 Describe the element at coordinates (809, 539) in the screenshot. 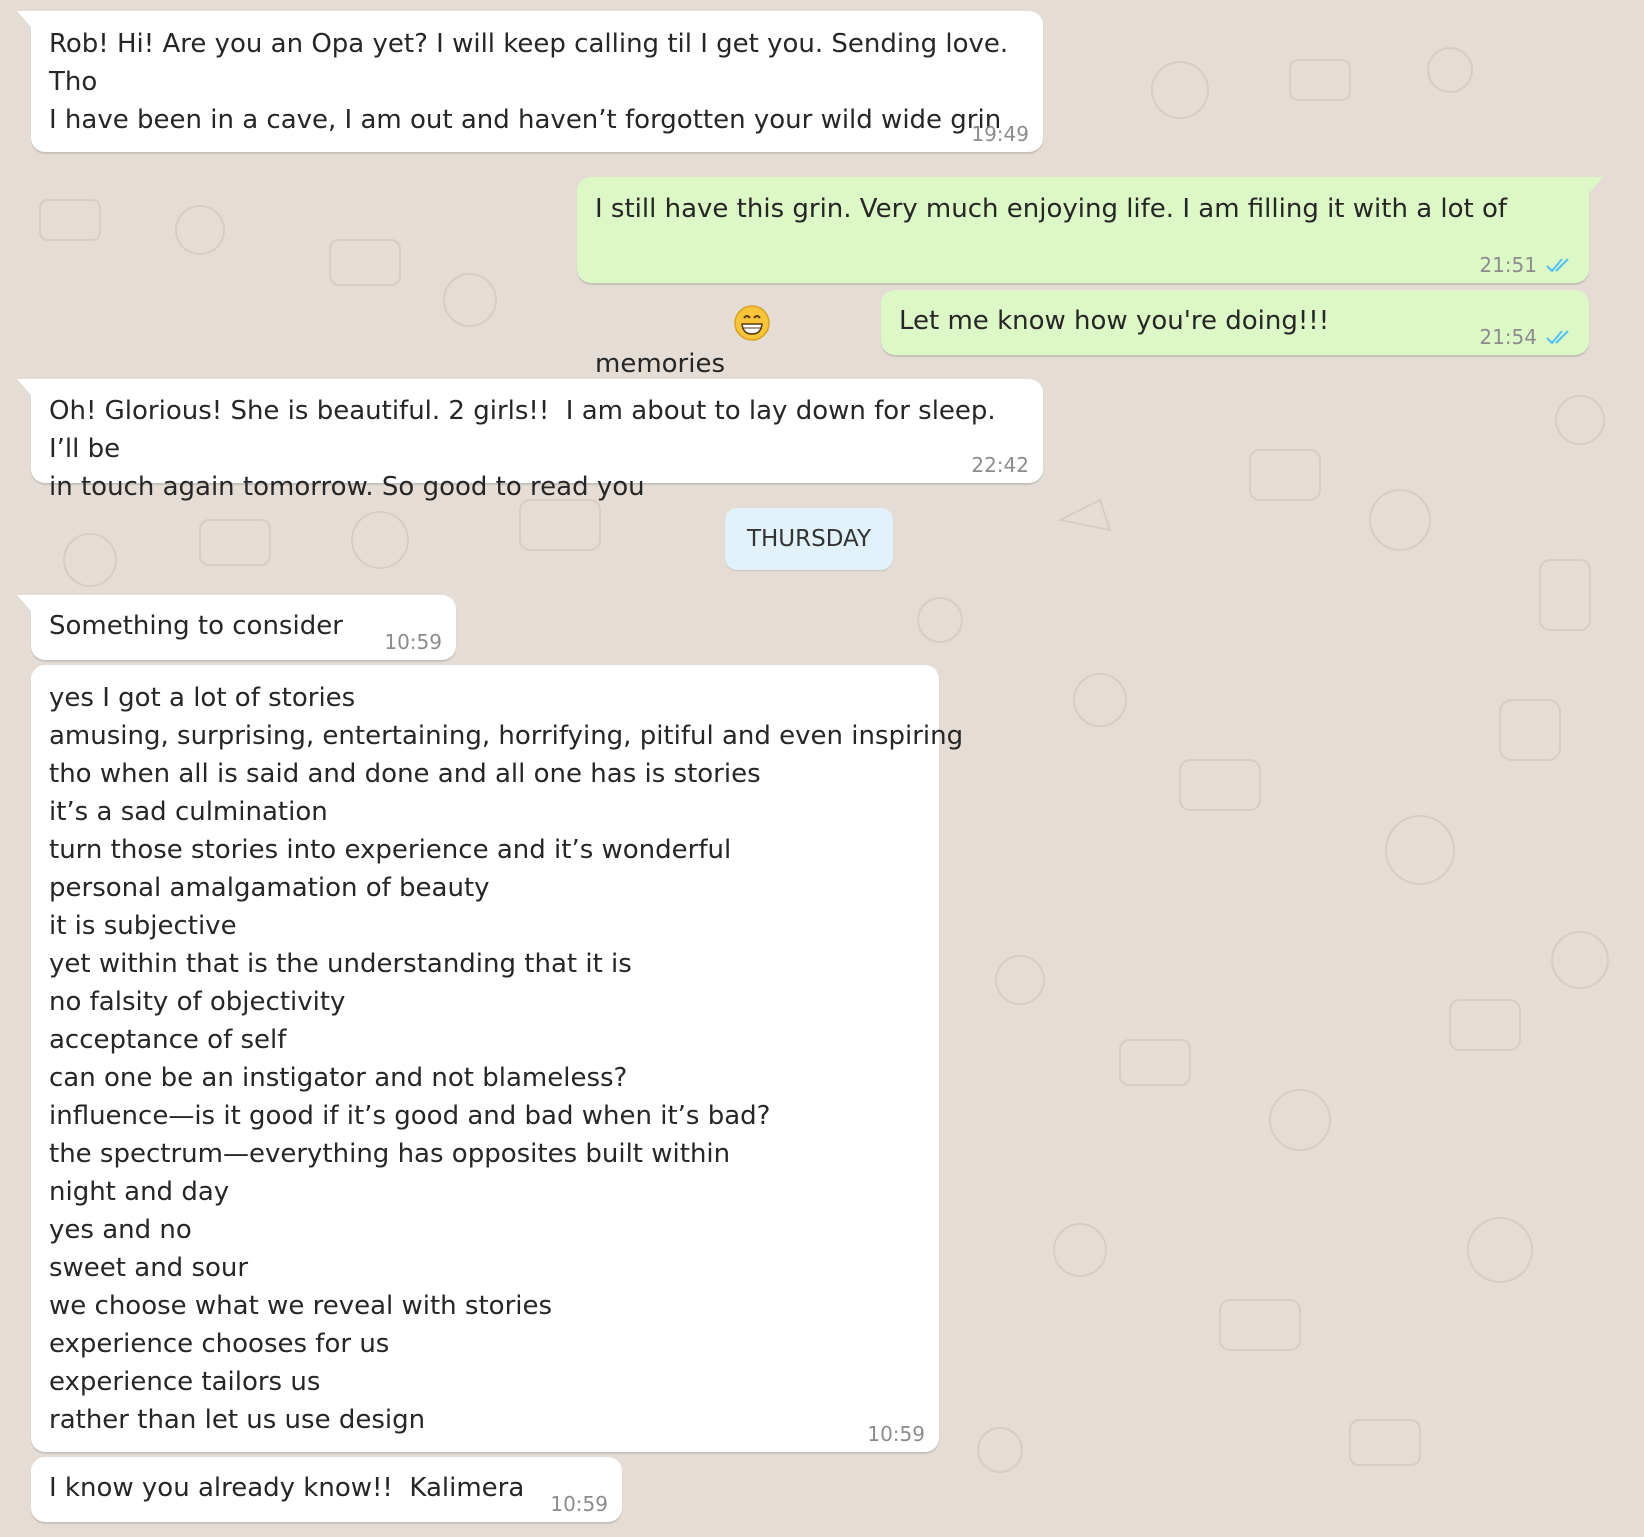

I see `day-separator: THURSDAY` at that location.